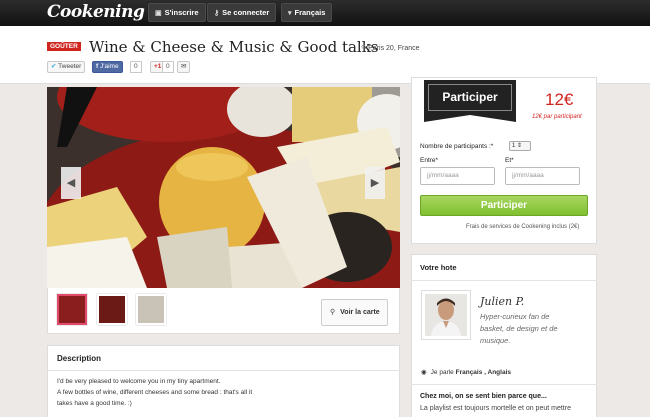 The height and width of the screenshot is (417, 650). I want to click on language-dropdown: ▾ Français, so click(307, 12).